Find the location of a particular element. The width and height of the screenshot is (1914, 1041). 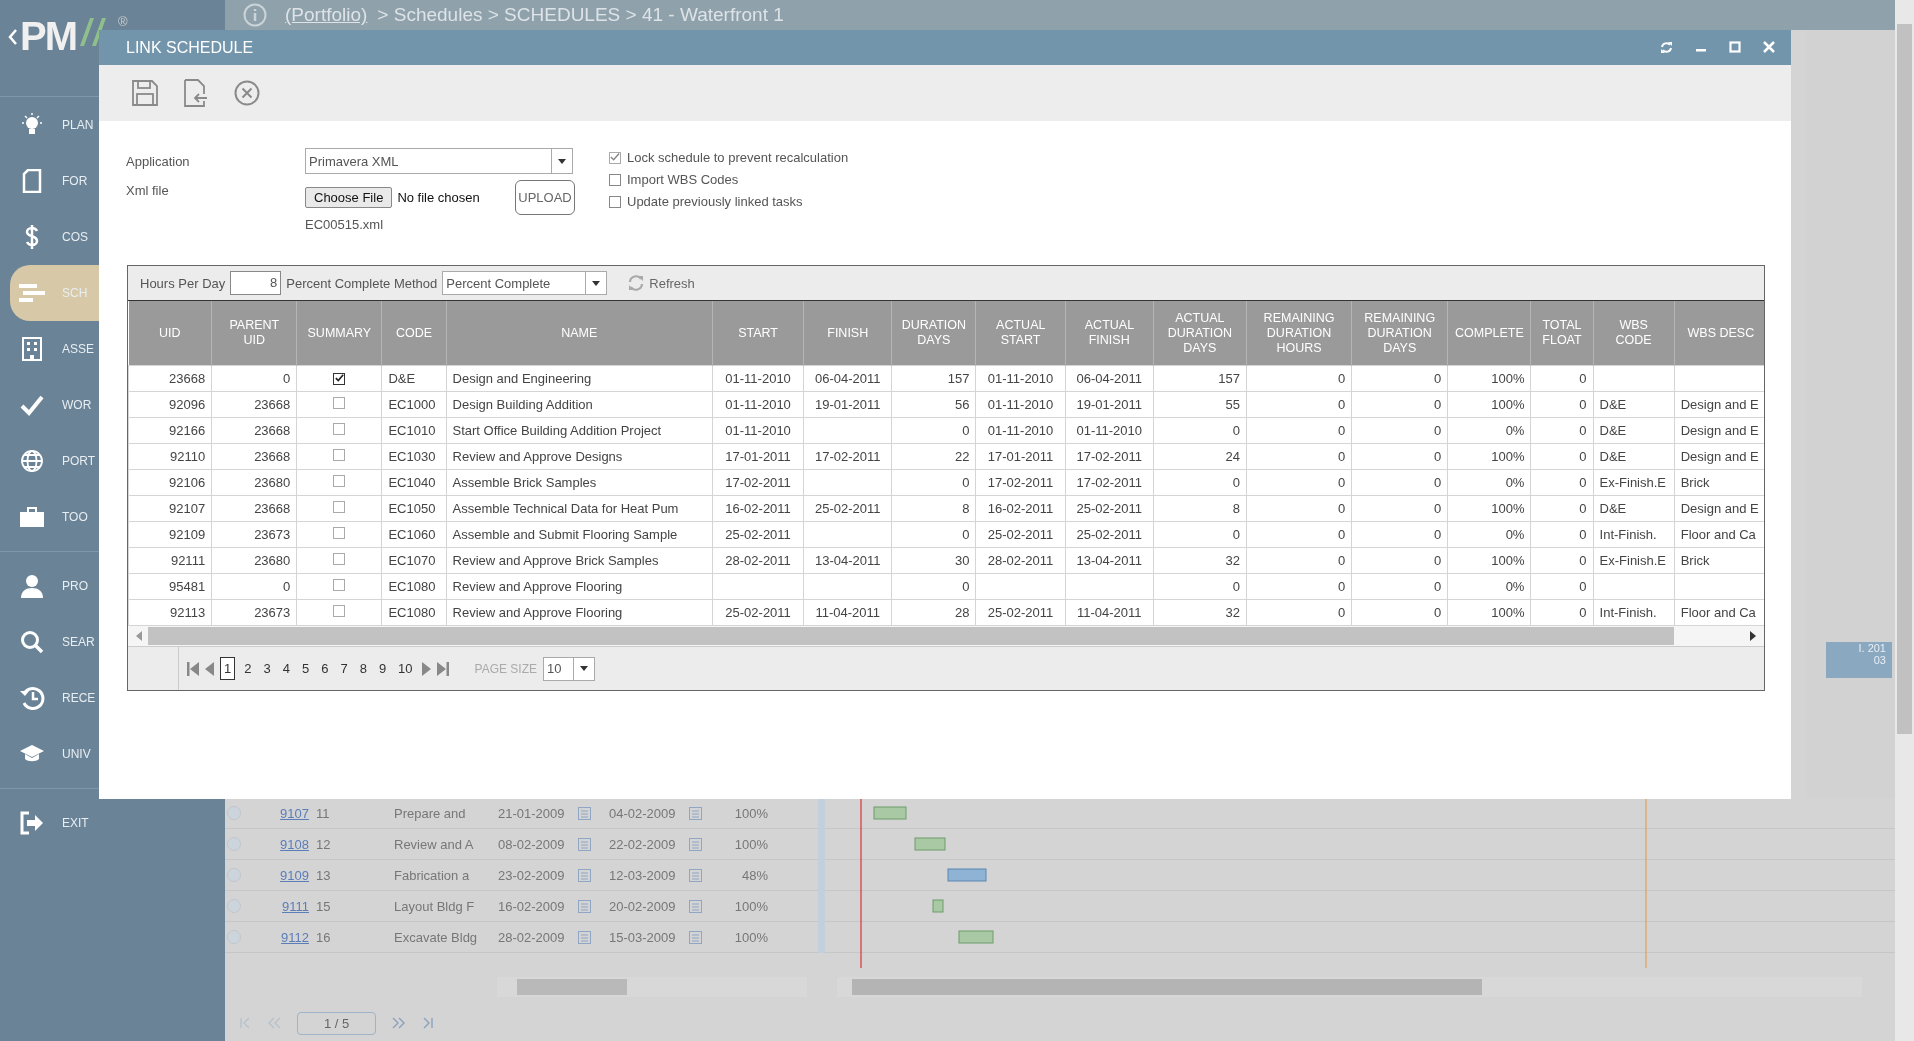

table-cell-text: 08-02-2009 is located at coordinates (531, 844).